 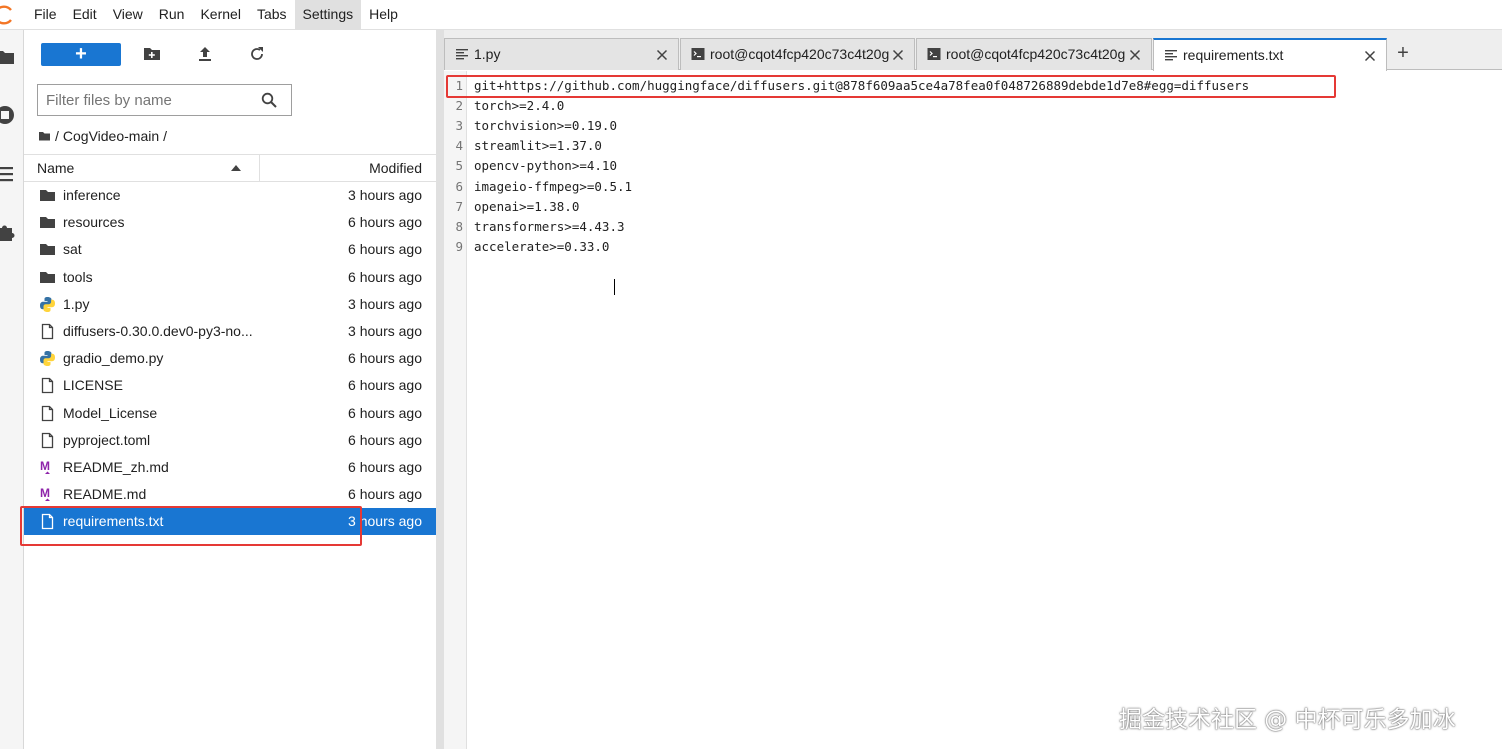 What do you see at coordinates (47, 358) in the screenshot?
I see `python-icon` at bounding box center [47, 358].